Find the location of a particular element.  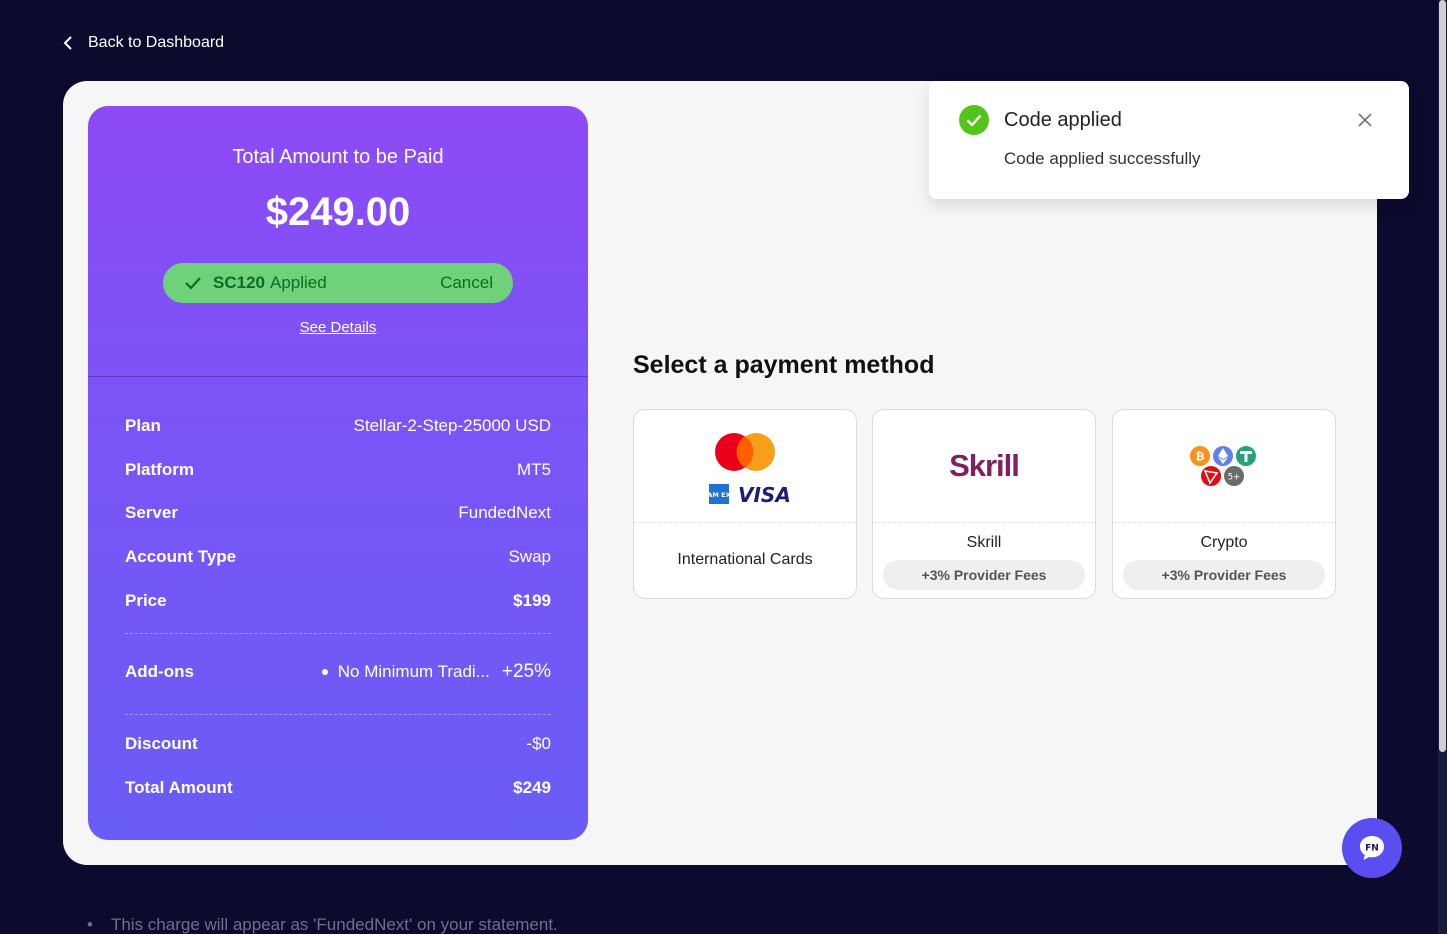

crypto-logo-area: ₿ 5+ is located at coordinates (1224, 466).